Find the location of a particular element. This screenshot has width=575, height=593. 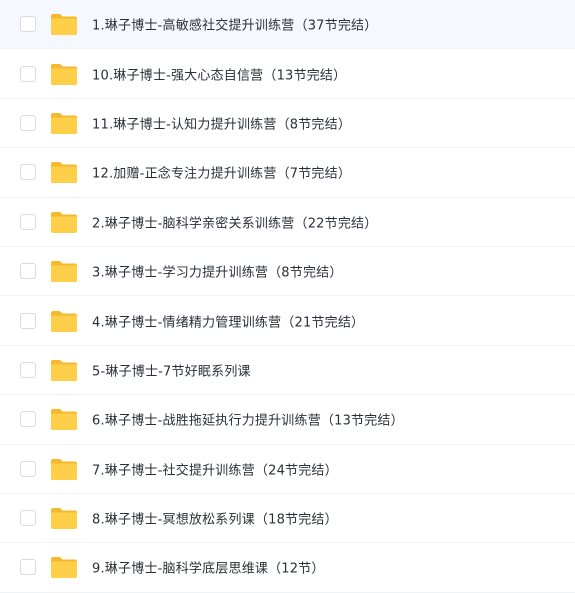

file-row: 6.琳子博士-战胜拖延执行力提升训练营（13节完结） is located at coordinates (287, 420).